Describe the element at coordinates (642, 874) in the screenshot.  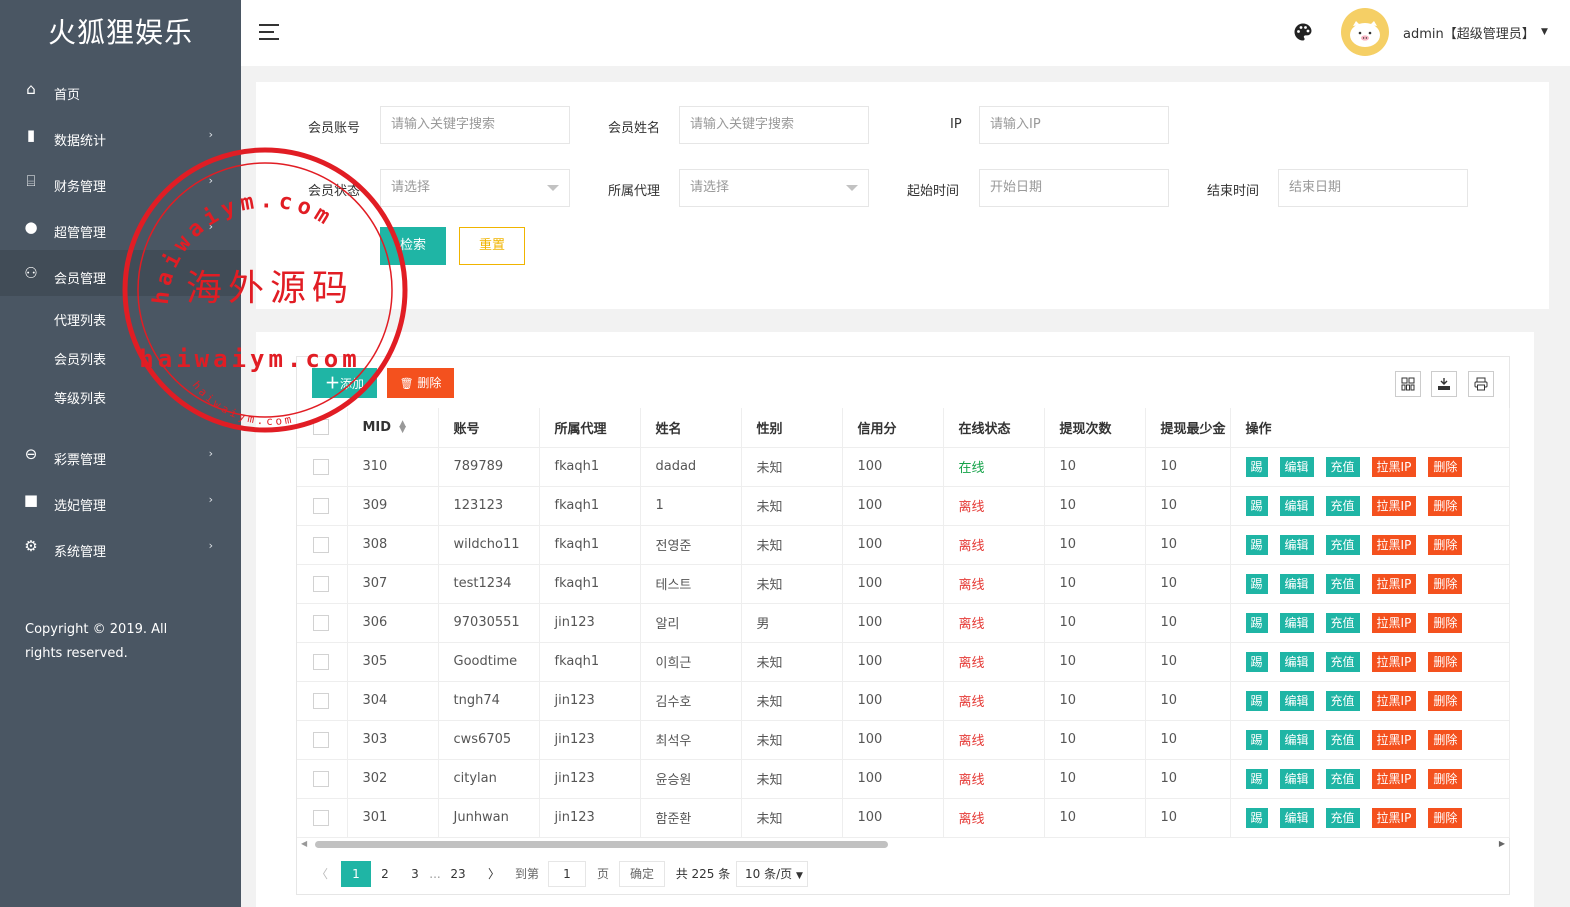
I see `goto-confirm-button: 确定` at that location.